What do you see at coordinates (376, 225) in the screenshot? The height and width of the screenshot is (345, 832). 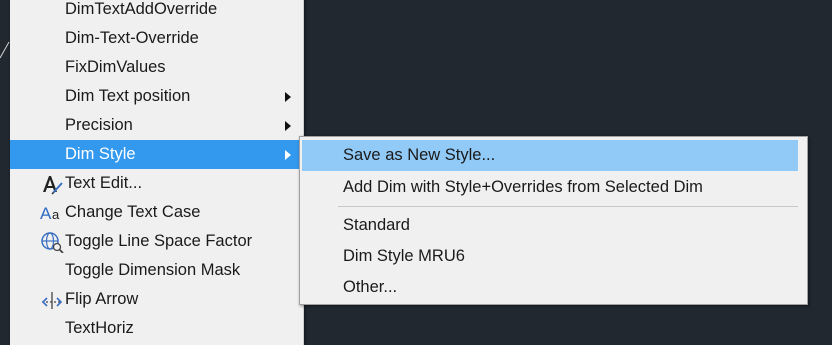 I see `submenu-item-label: Standard` at bounding box center [376, 225].